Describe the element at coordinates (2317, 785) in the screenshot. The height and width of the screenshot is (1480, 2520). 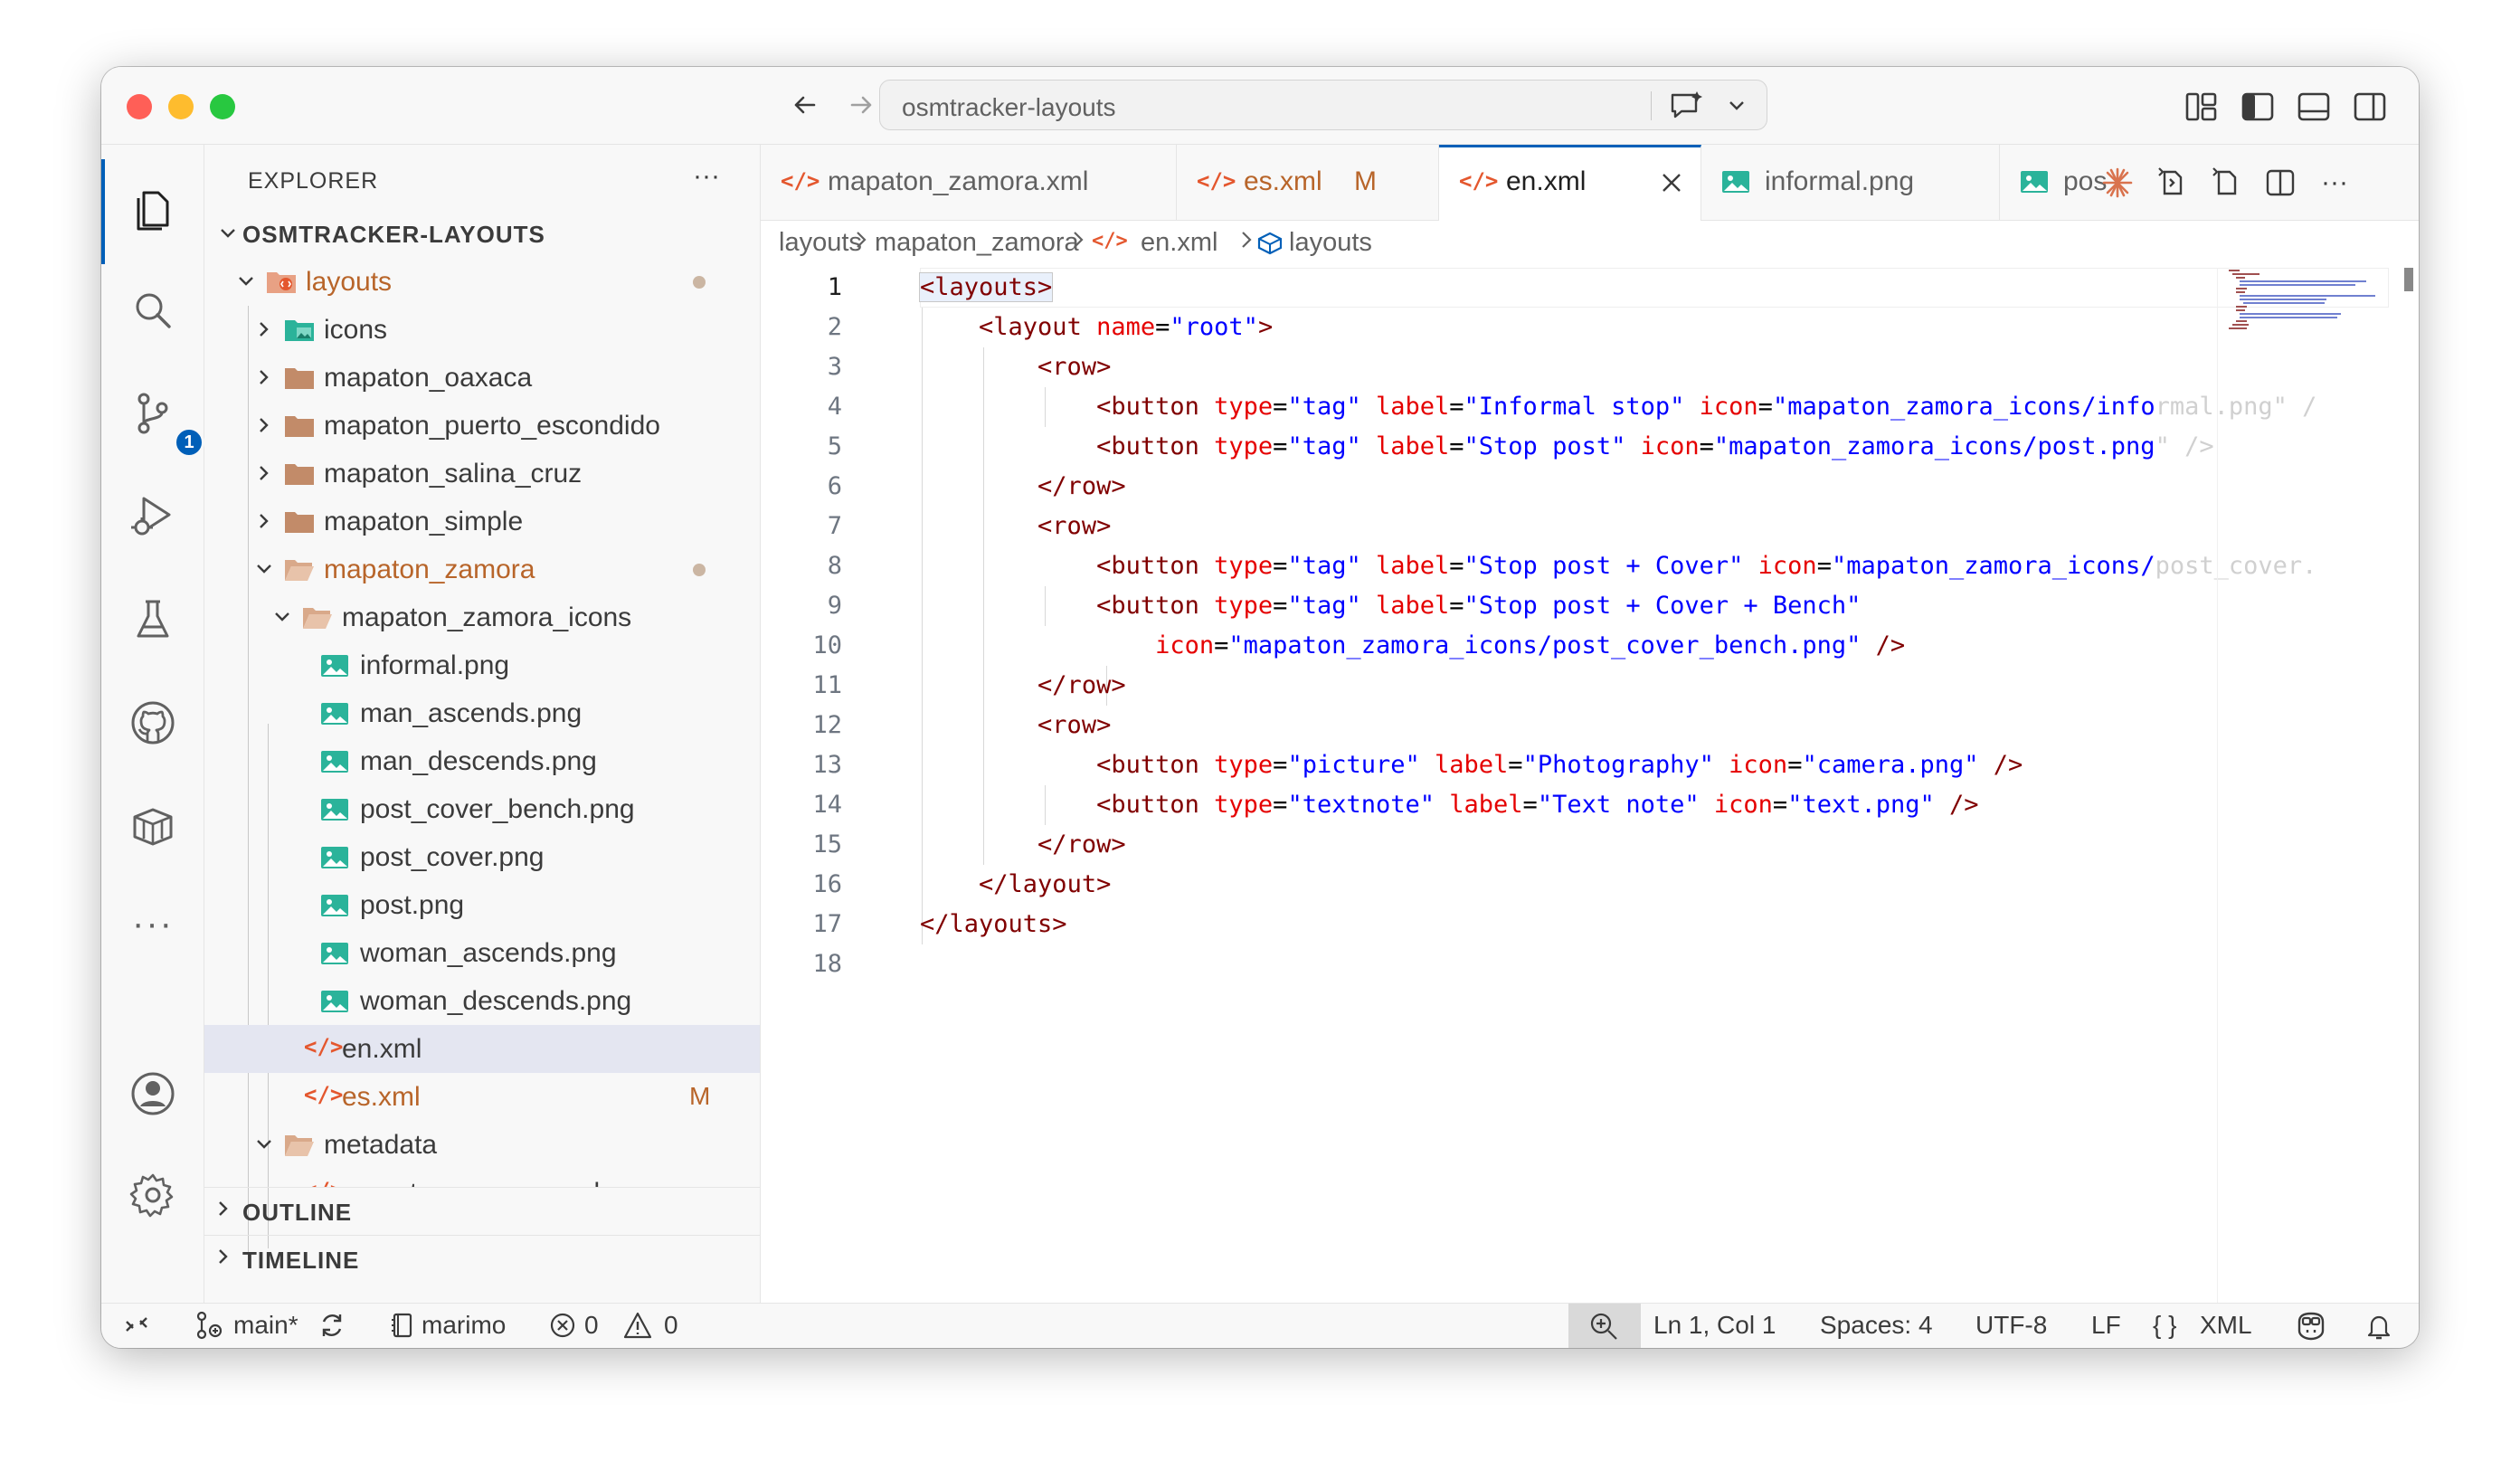
I see `minimap` at that location.